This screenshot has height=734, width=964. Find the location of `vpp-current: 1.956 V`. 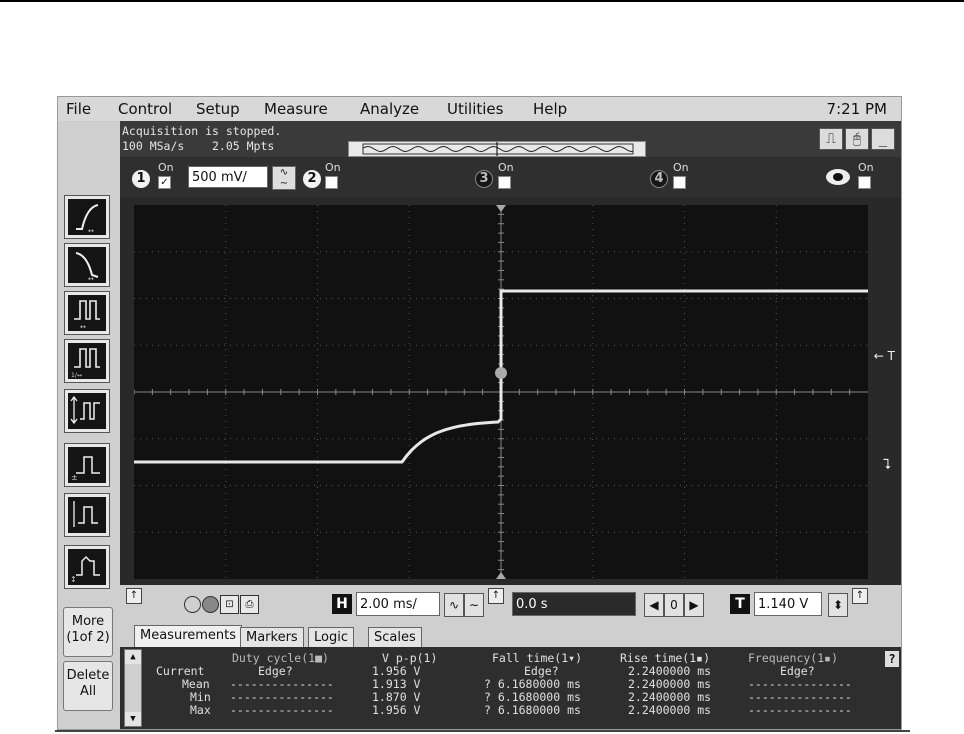

vpp-current: 1.956 V is located at coordinates (396, 671).